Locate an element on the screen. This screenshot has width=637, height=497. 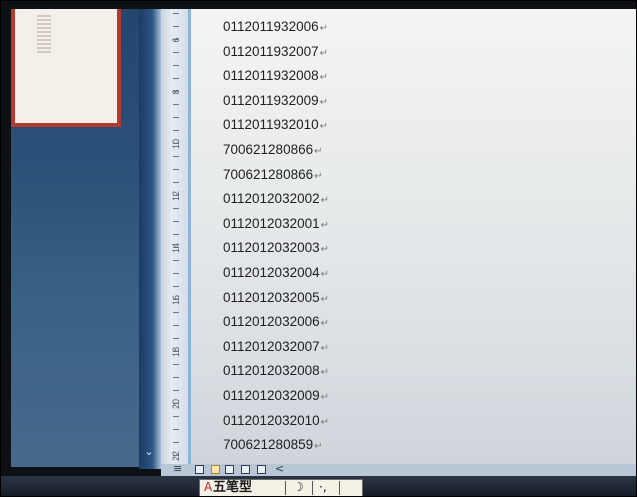
document-line: 0112012032004↵ is located at coordinates (276, 273).